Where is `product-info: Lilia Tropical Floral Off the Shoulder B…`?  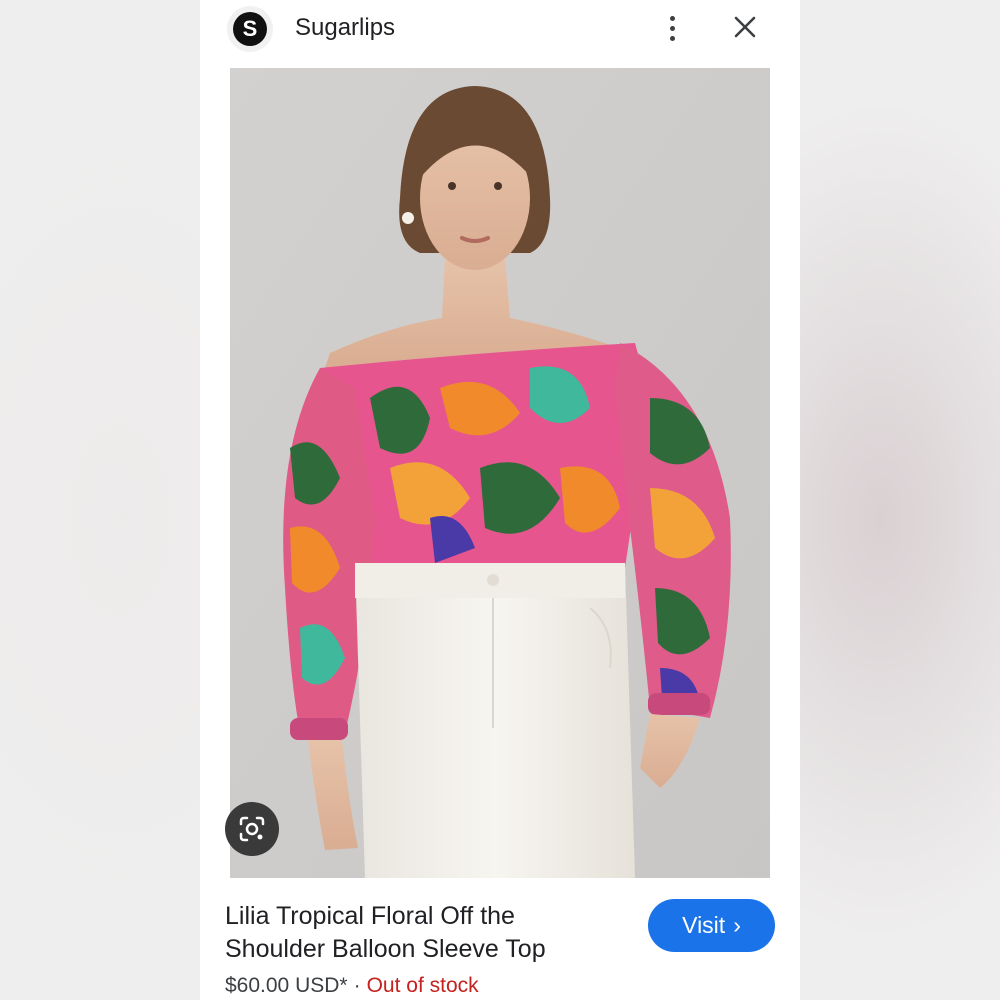 product-info: Lilia Tropical Floral Off the Shoulder B… is located at coordinates (500, 940).